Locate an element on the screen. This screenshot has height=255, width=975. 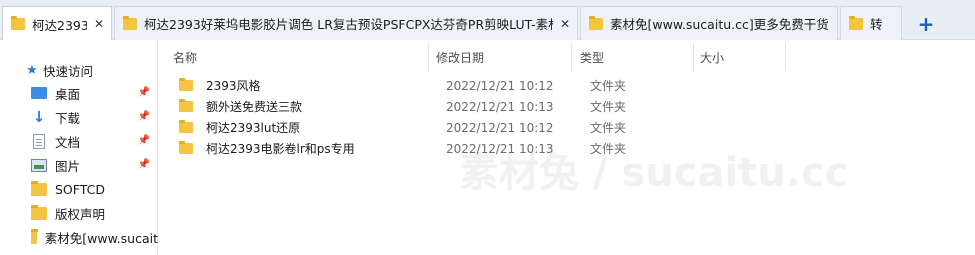
nav-item-documents: 文档 📌 is located at coordinates (79, 141).